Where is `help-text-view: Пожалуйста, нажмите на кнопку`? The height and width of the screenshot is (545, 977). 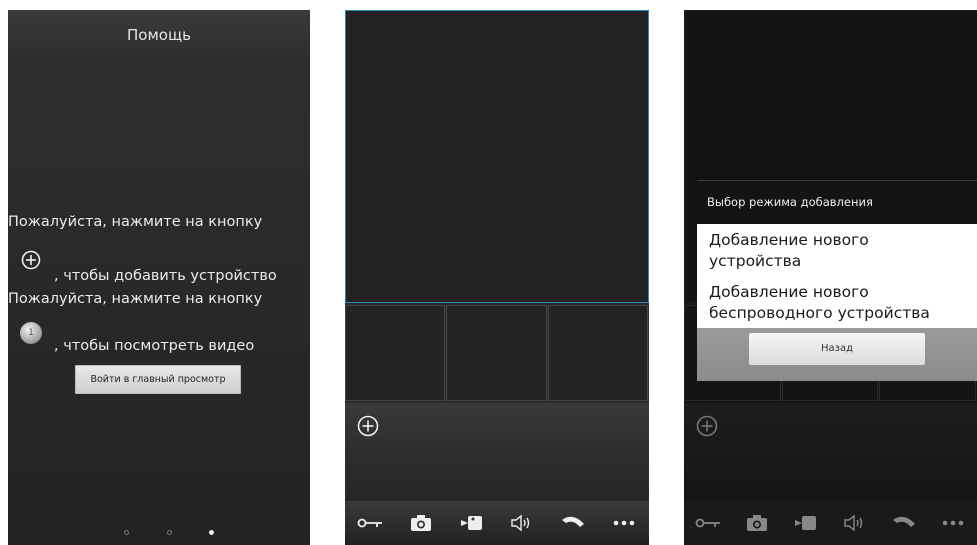 help-text-view: Пожалуйста, нажмите на кнопку is located at coordinates (135, 299).